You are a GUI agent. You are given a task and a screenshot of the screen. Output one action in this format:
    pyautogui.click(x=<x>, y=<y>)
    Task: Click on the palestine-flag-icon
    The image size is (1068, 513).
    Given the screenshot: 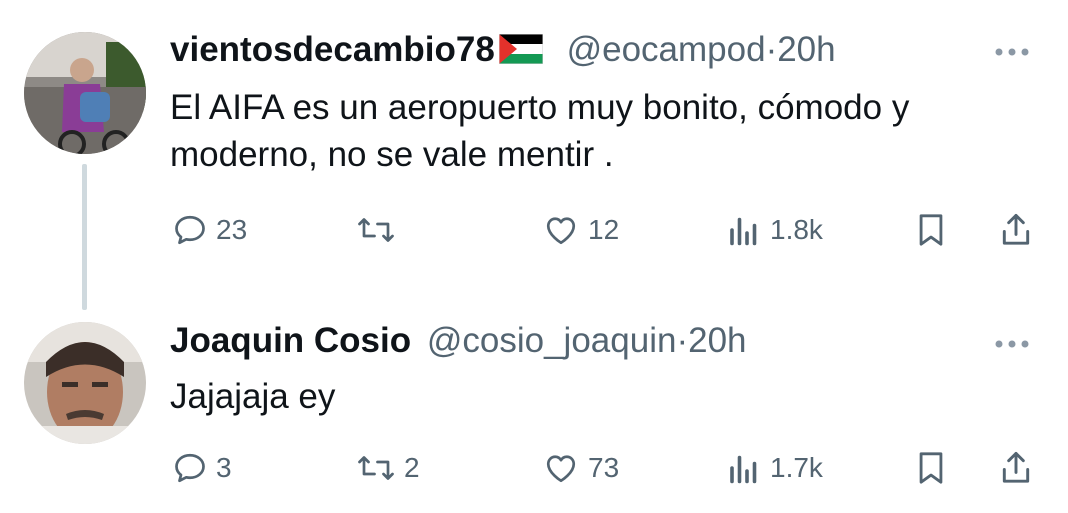 What is the action you would take?
    pyautogui.click(x=521, y=53)
    